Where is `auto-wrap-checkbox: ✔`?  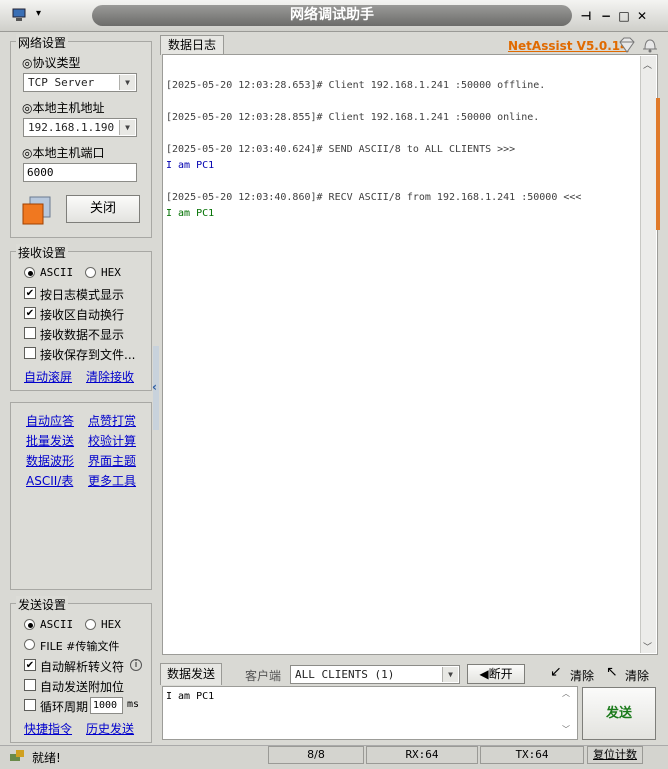 auto-wrap-checkbox: ✔ is located at coordinates (30, 313).